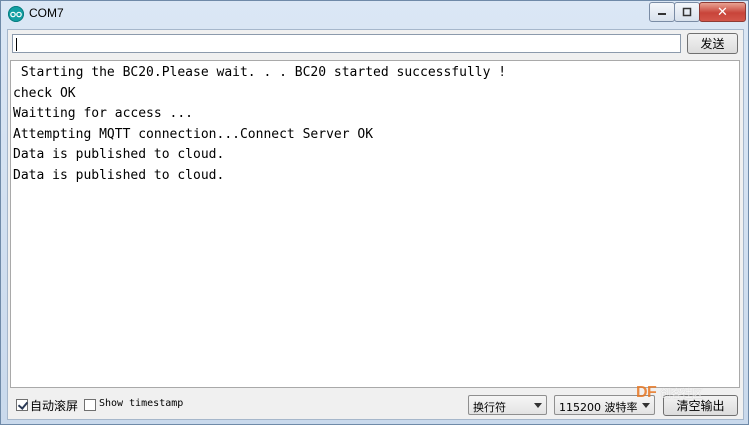  Describe the element at coordinates (681, 394) in the screenshot. I see `watermark-text: 创客社区` at that location.